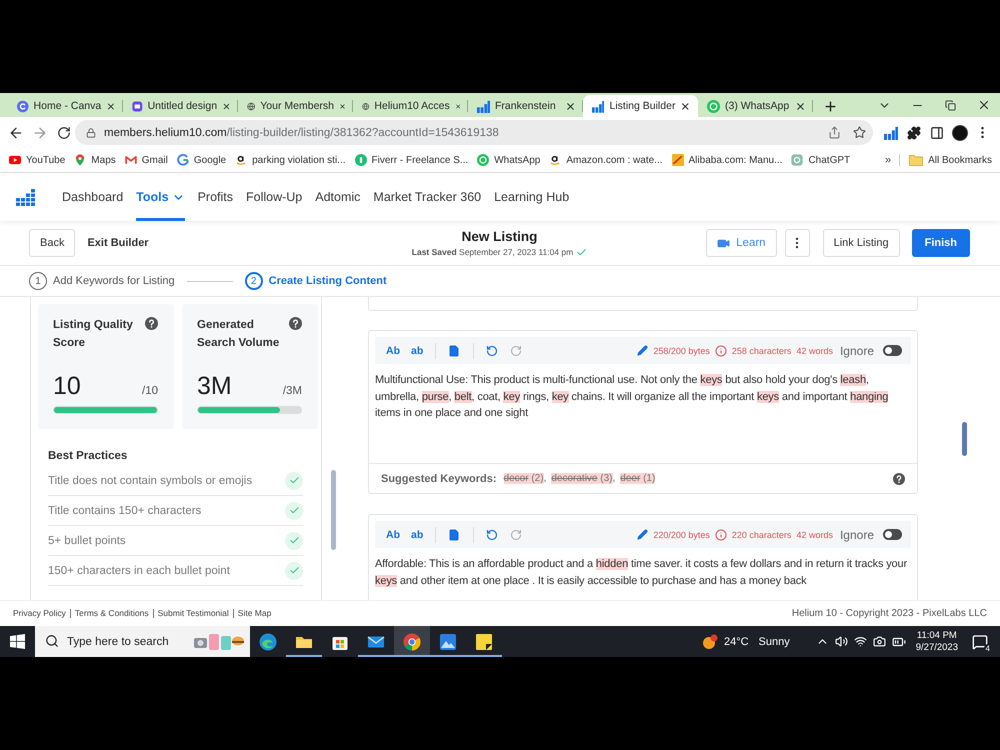  Describe the element at coordinates (960, 132) in the screenshot. I see `avatar-icon` at that location.